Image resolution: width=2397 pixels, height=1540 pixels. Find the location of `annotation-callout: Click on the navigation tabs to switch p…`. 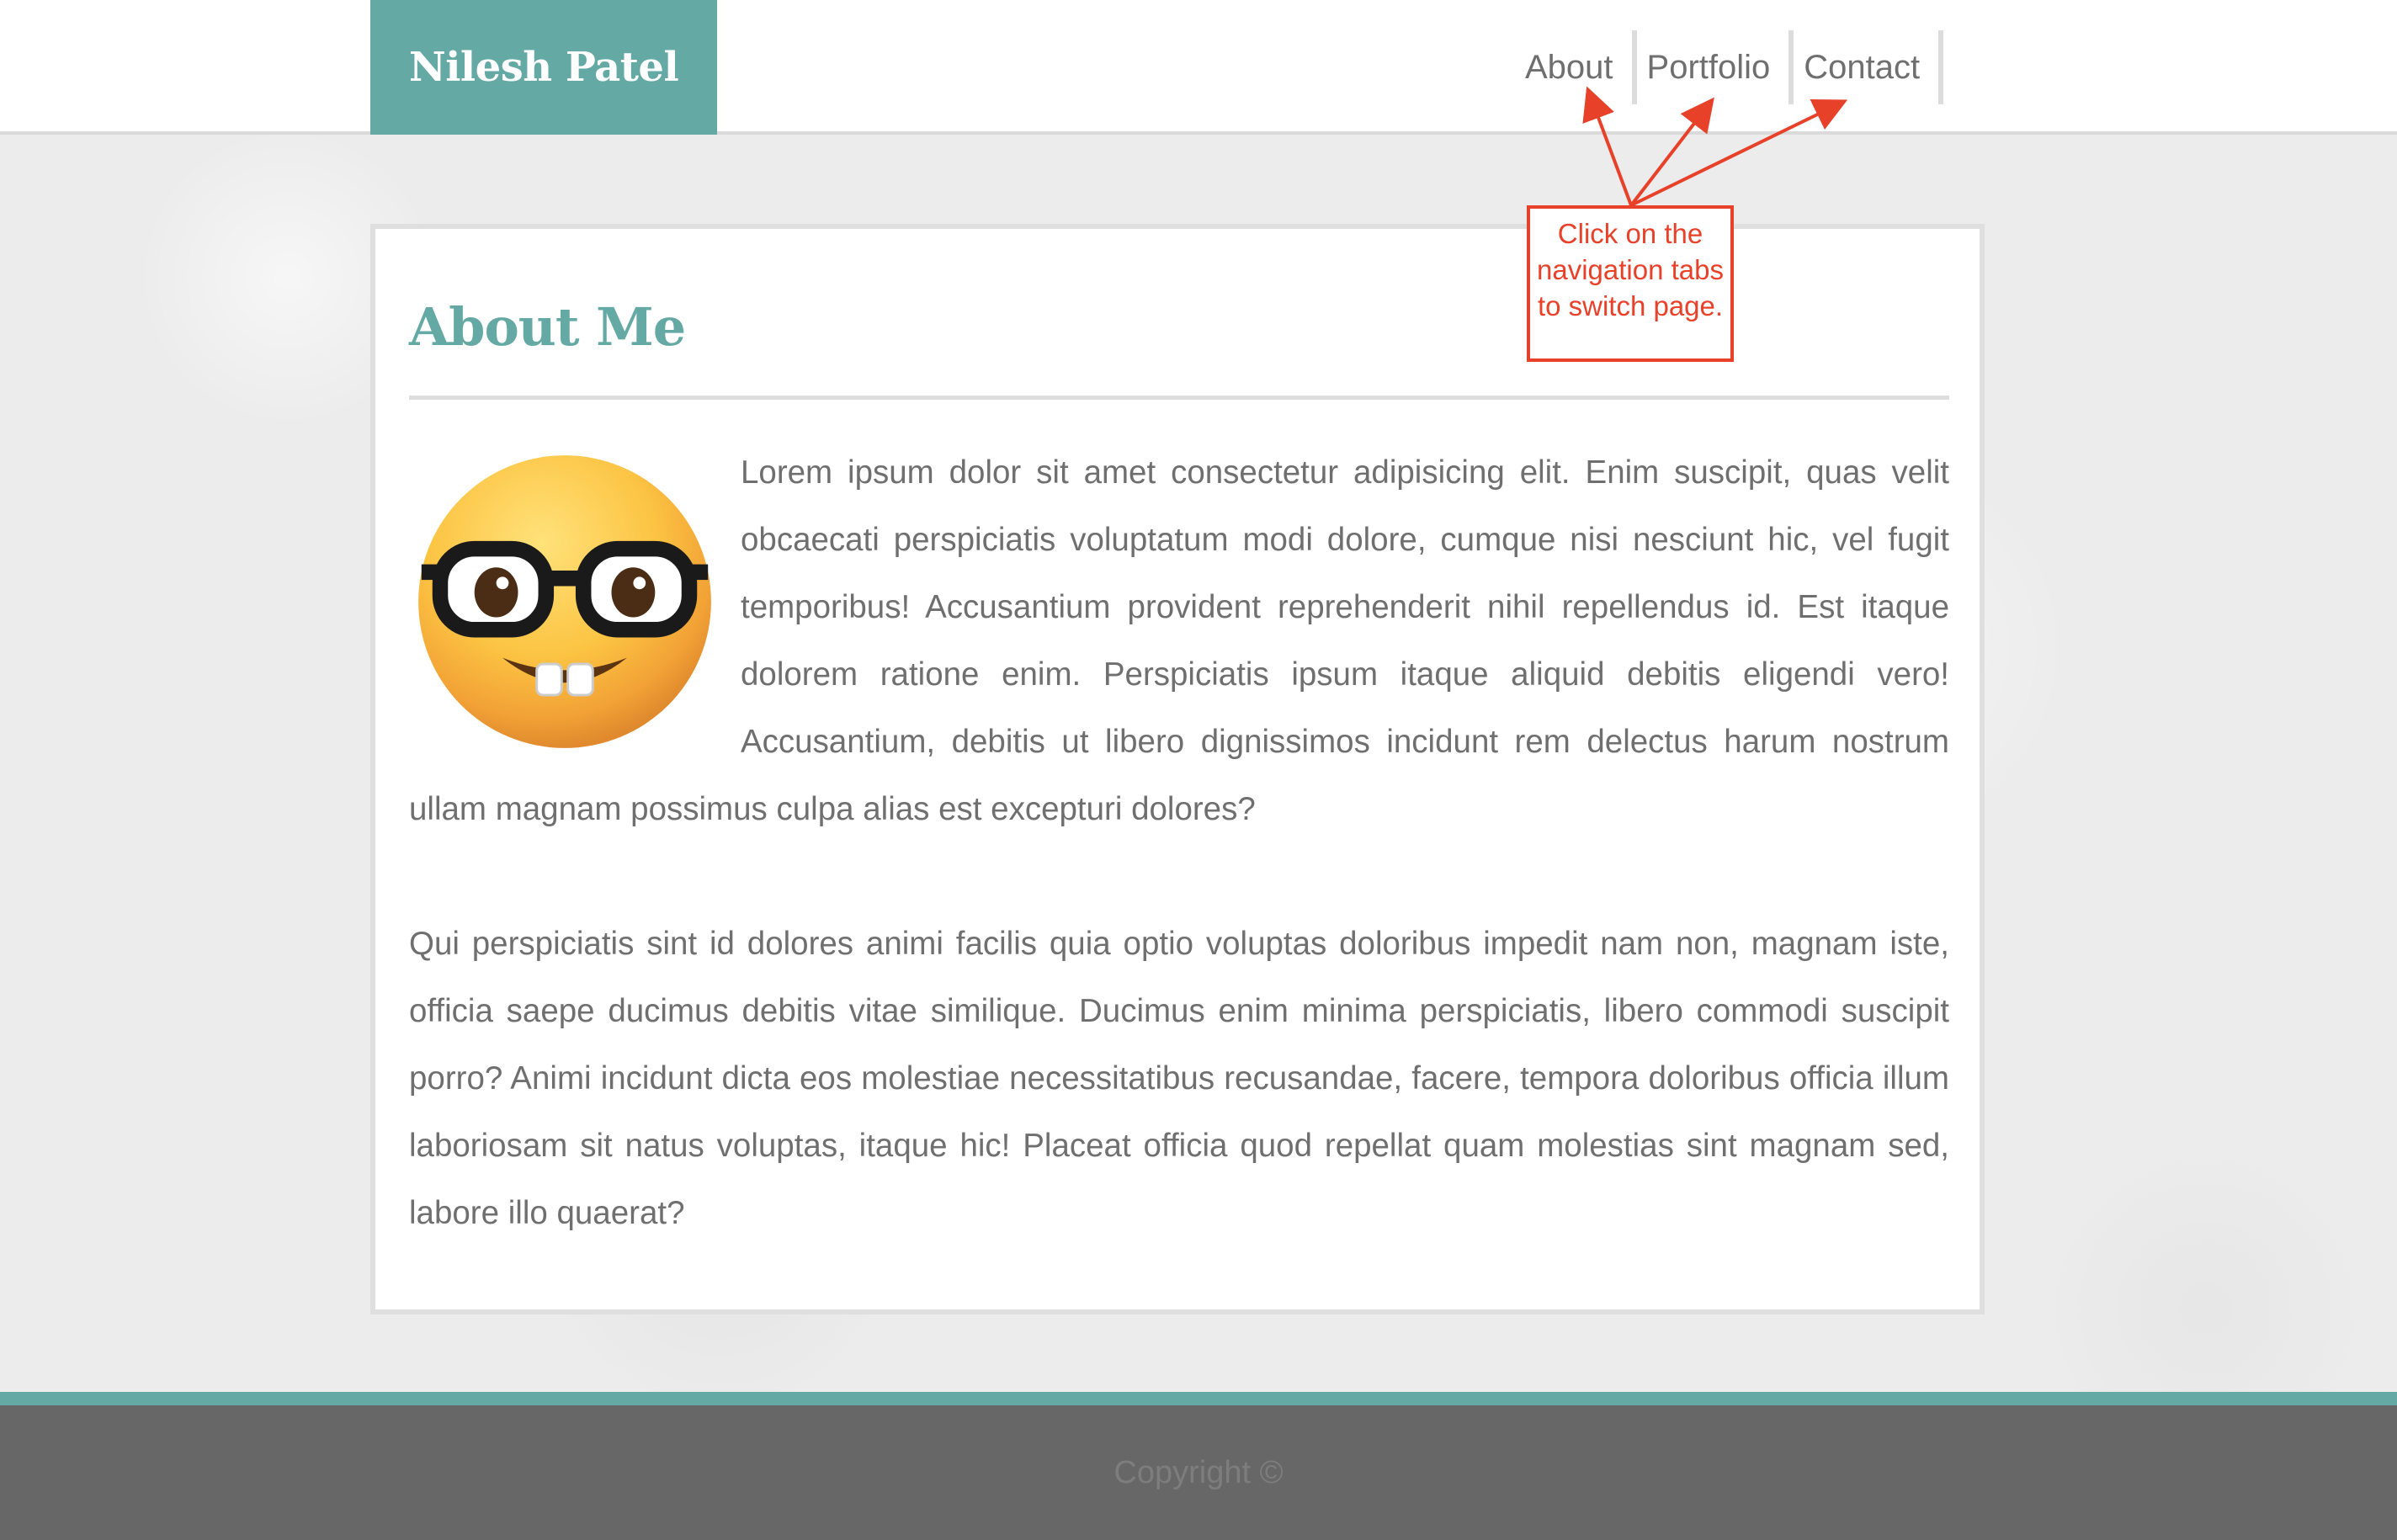

annotation-callout: Click on the navigation tabs to switch p… is located at coordinates (1630, 283).